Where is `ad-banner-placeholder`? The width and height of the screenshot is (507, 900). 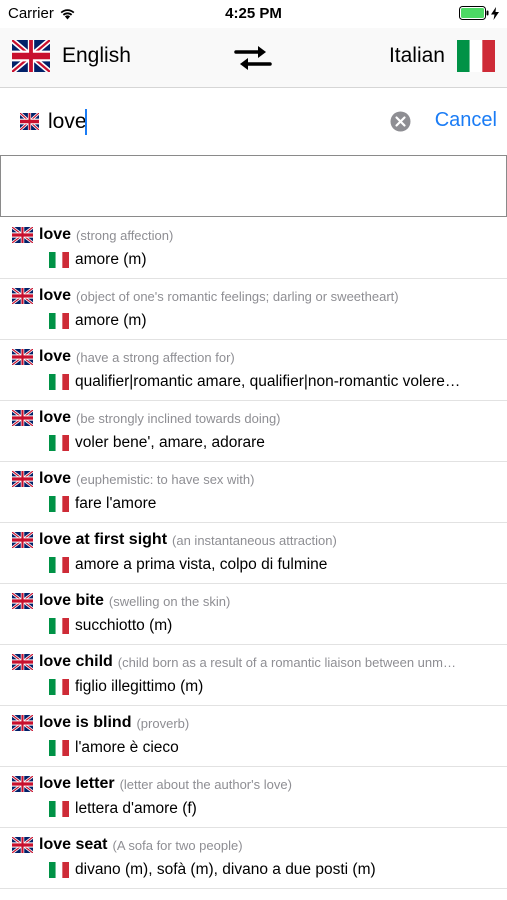 ad-banner-placeholder is located at coordinates (253, 186).